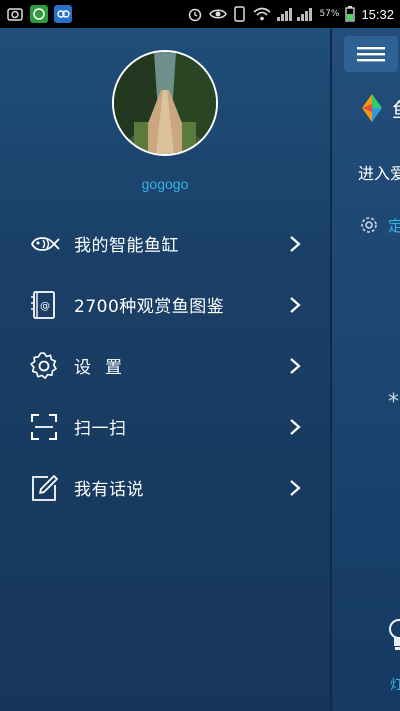 Image resolution: width=400 pixels, height=711 pixels. Describe the element at coordinates (15, 14) in the screenshot. I see `screenshot-icon` at that location.